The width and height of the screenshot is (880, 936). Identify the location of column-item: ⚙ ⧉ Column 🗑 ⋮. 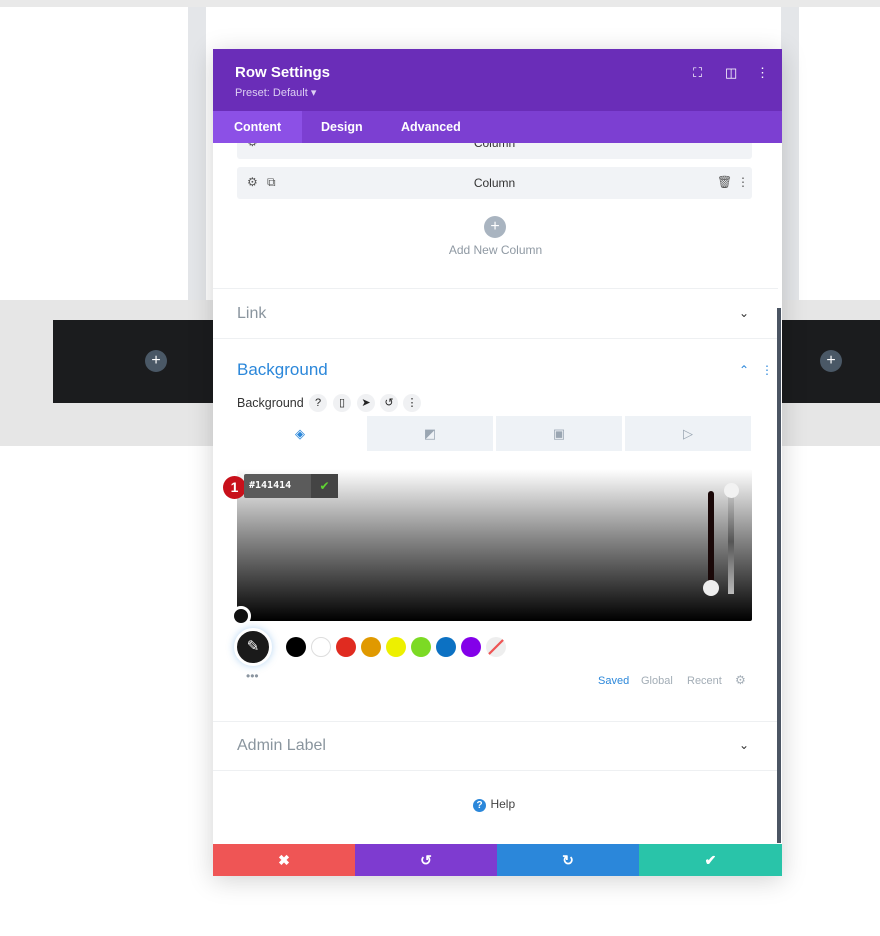
(494, 183).